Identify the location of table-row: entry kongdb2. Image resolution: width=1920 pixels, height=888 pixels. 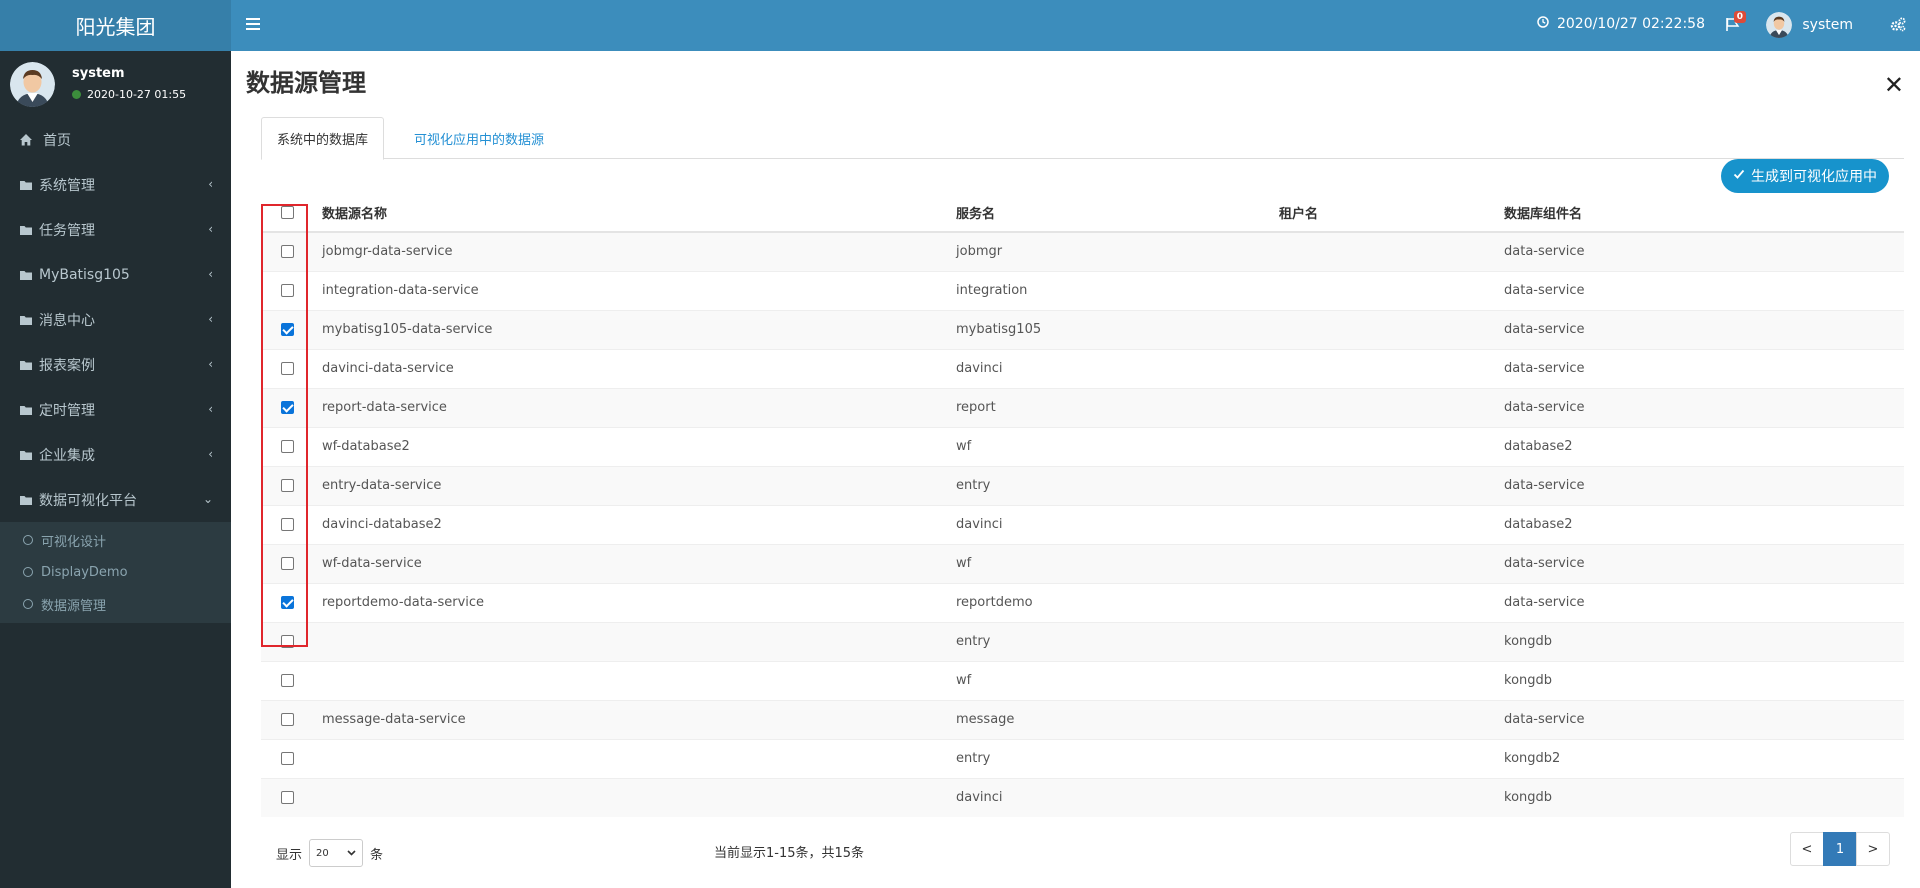
(1082, 758).